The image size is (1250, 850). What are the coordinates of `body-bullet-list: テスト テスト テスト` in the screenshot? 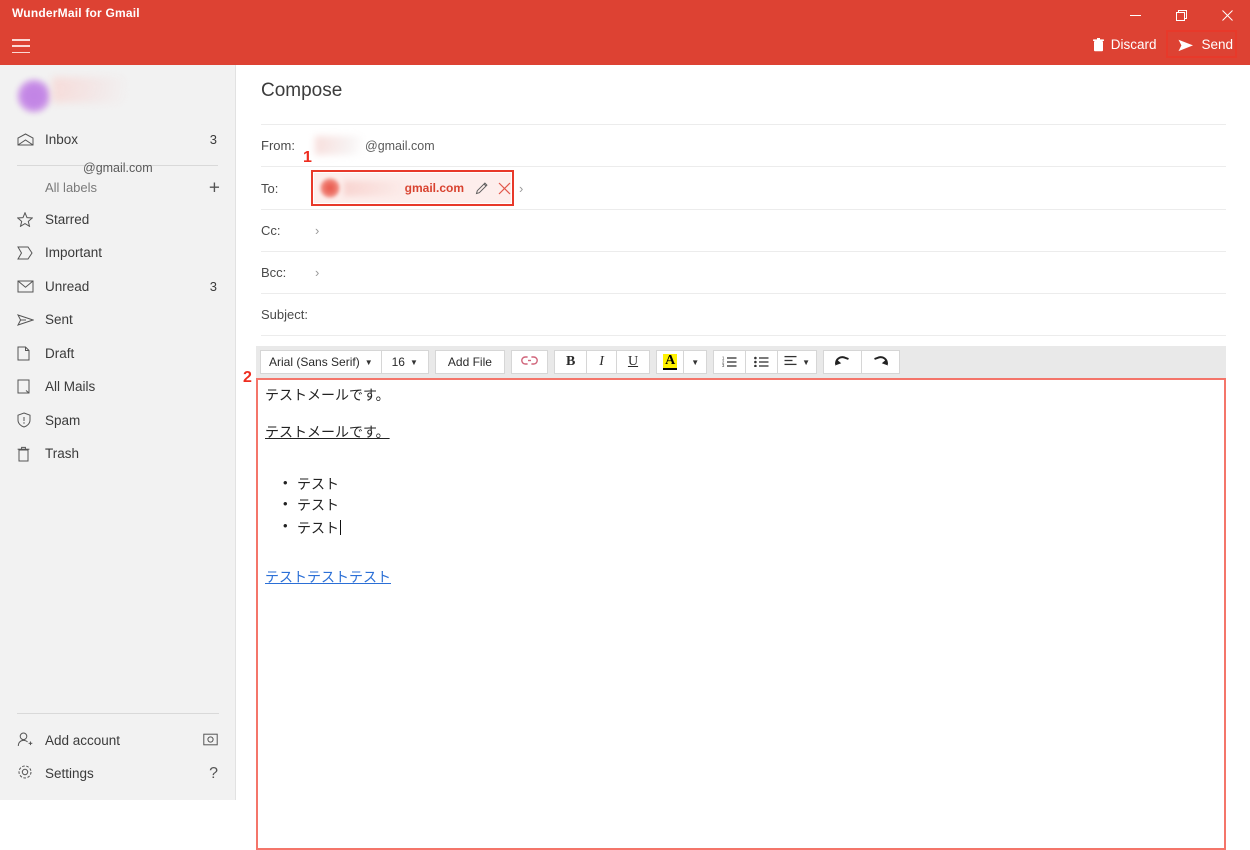 It's located at (743, 506).